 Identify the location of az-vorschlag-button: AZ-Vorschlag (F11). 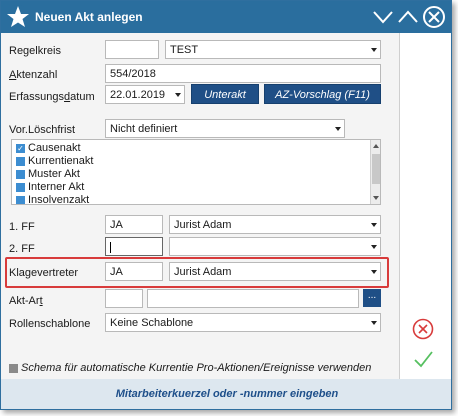
(322, 94).